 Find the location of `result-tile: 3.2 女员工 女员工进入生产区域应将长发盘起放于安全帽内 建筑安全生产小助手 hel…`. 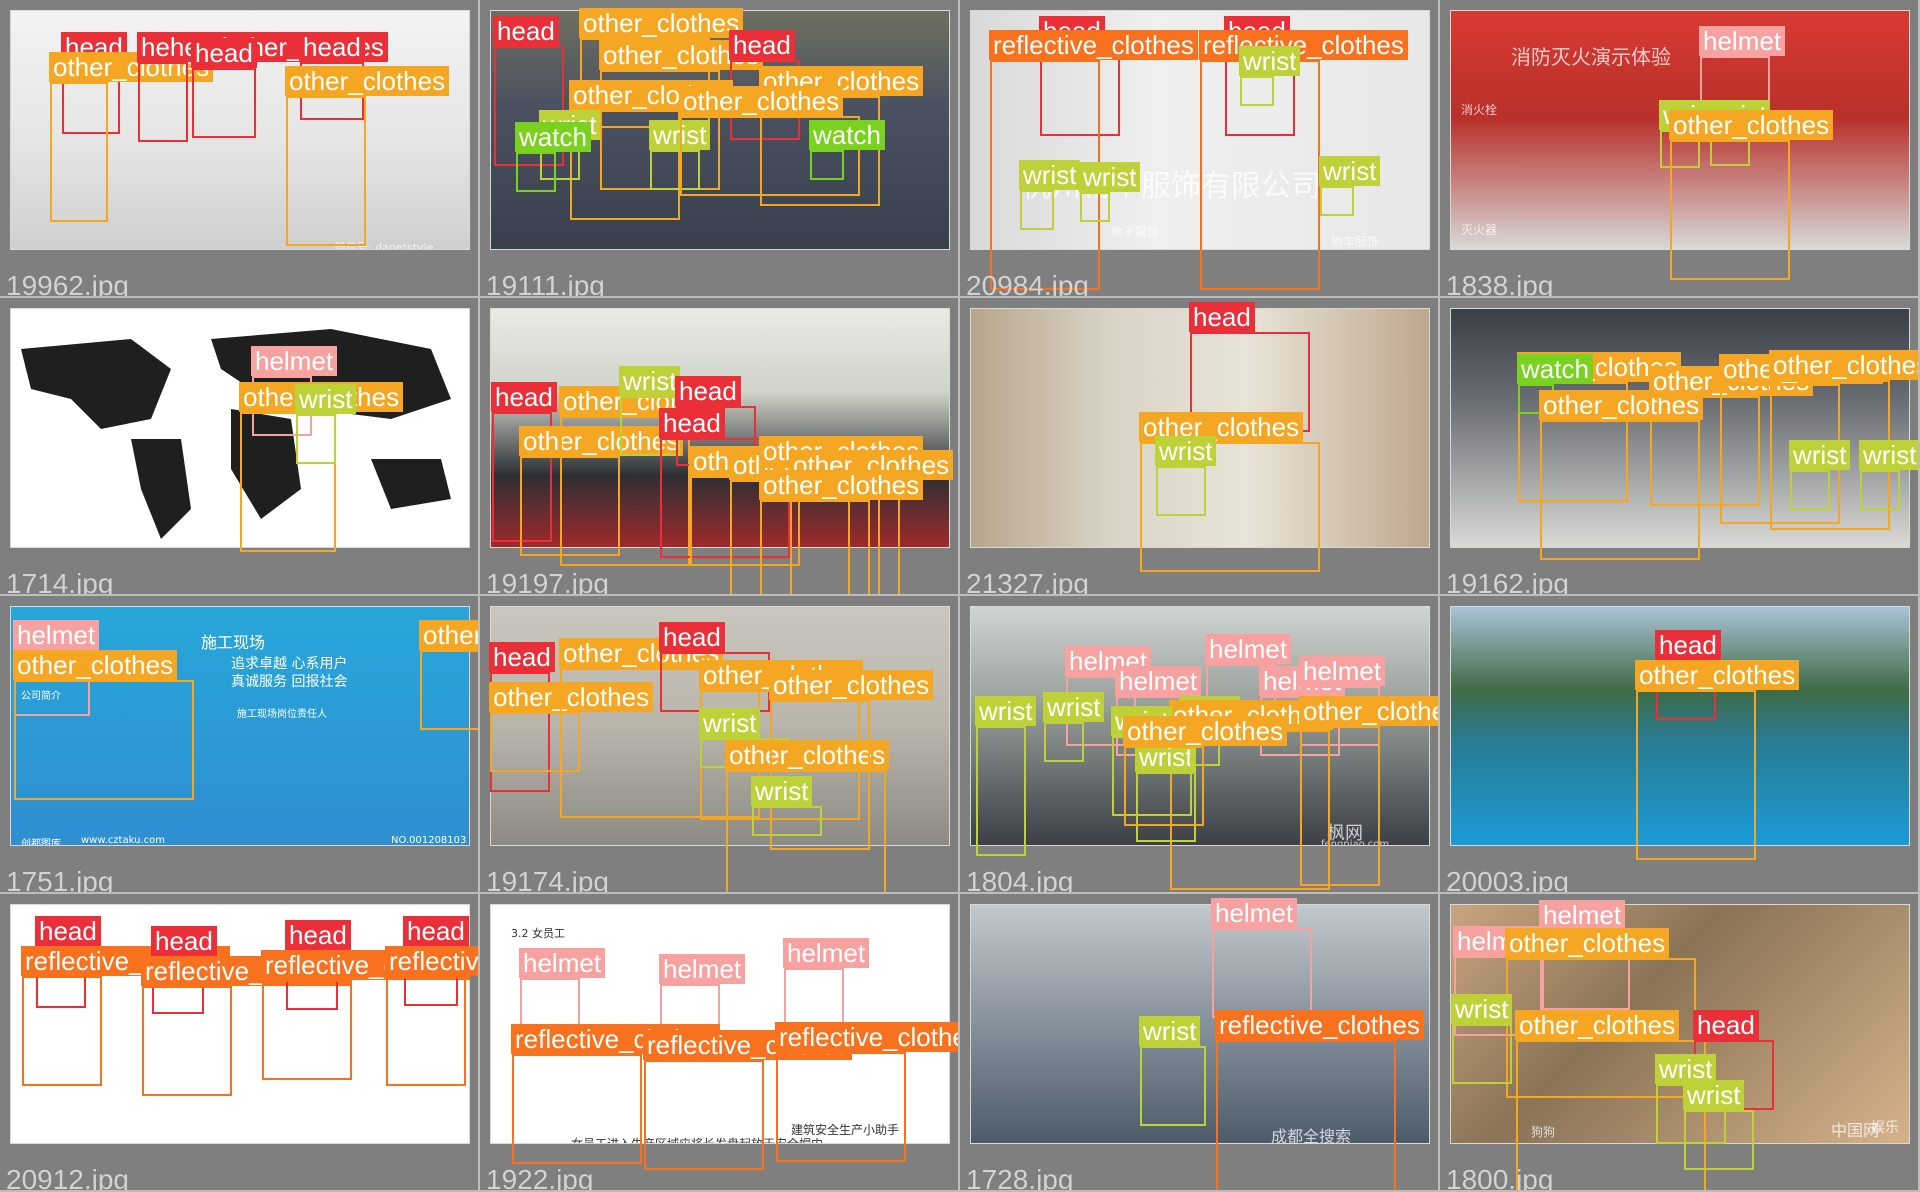

result-tile: 3.2 女员工 女员工进入生产区域应将长发盘起放于安全帽内 建筑安全生产小助手 hel… is located at coordinates (720, 1043).